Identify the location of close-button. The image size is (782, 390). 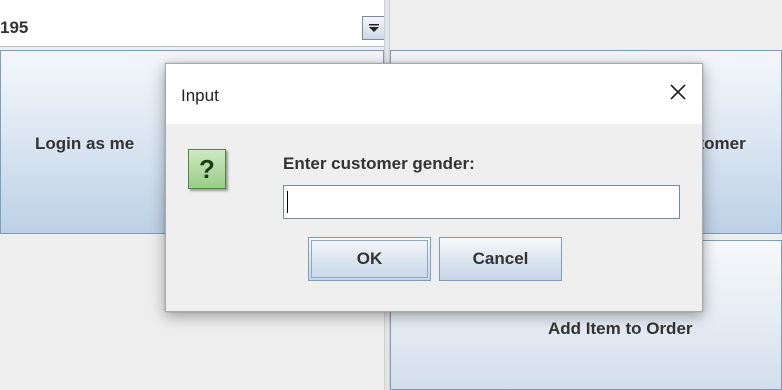
(678, 92).